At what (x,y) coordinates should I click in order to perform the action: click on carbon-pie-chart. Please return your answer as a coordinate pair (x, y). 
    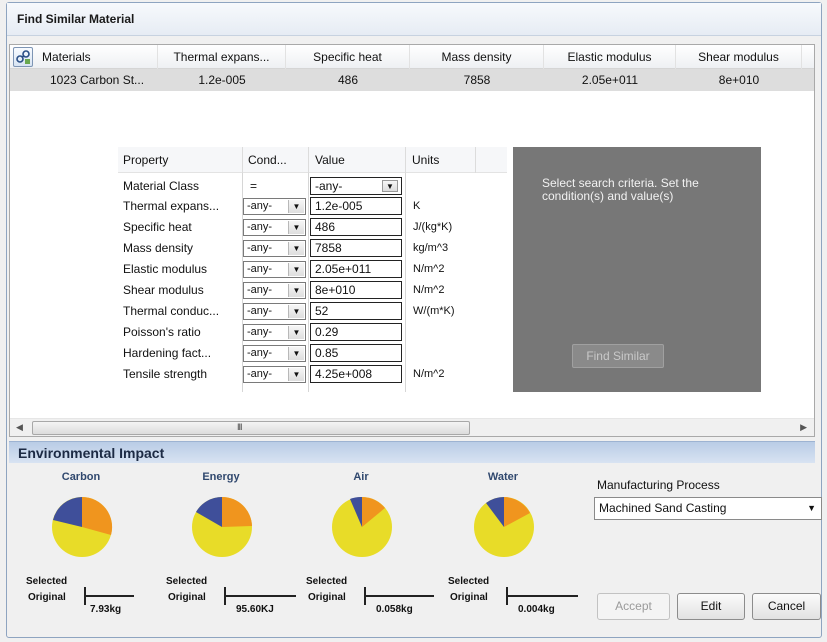
    Looking at the image, I should click on (82, 526).